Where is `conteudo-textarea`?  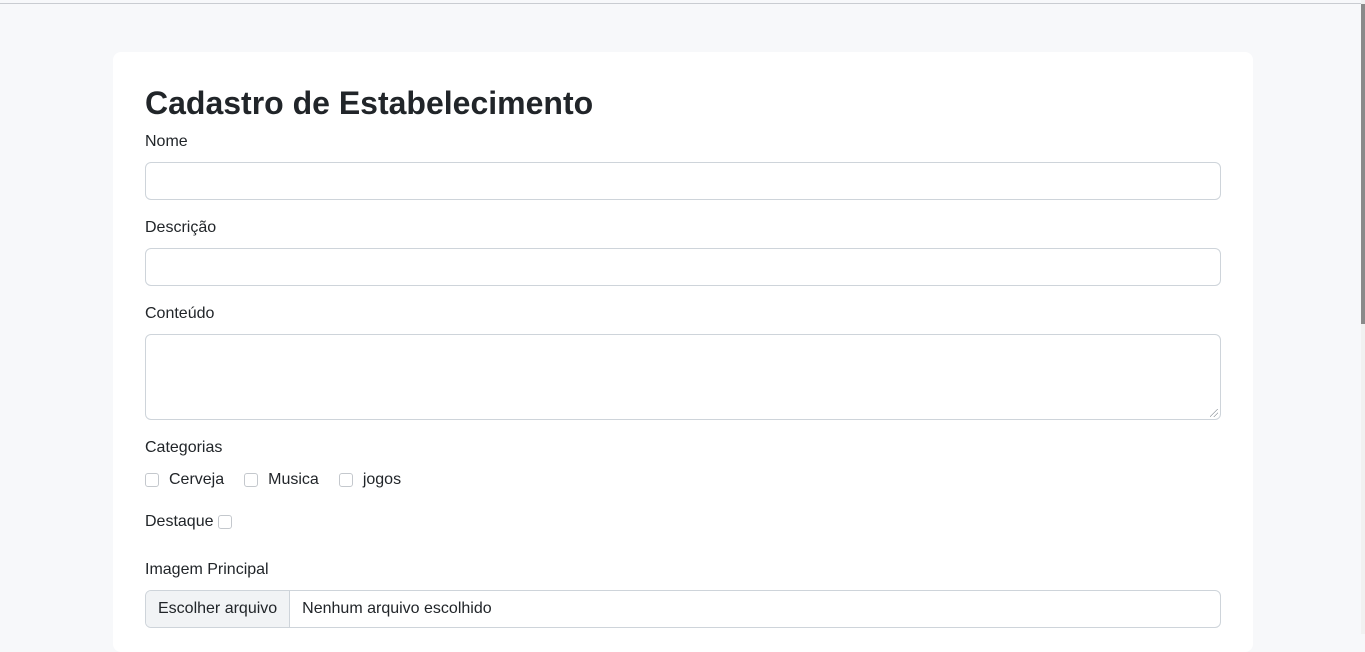 conteudo-textarea is located at coordinates (683, 377).